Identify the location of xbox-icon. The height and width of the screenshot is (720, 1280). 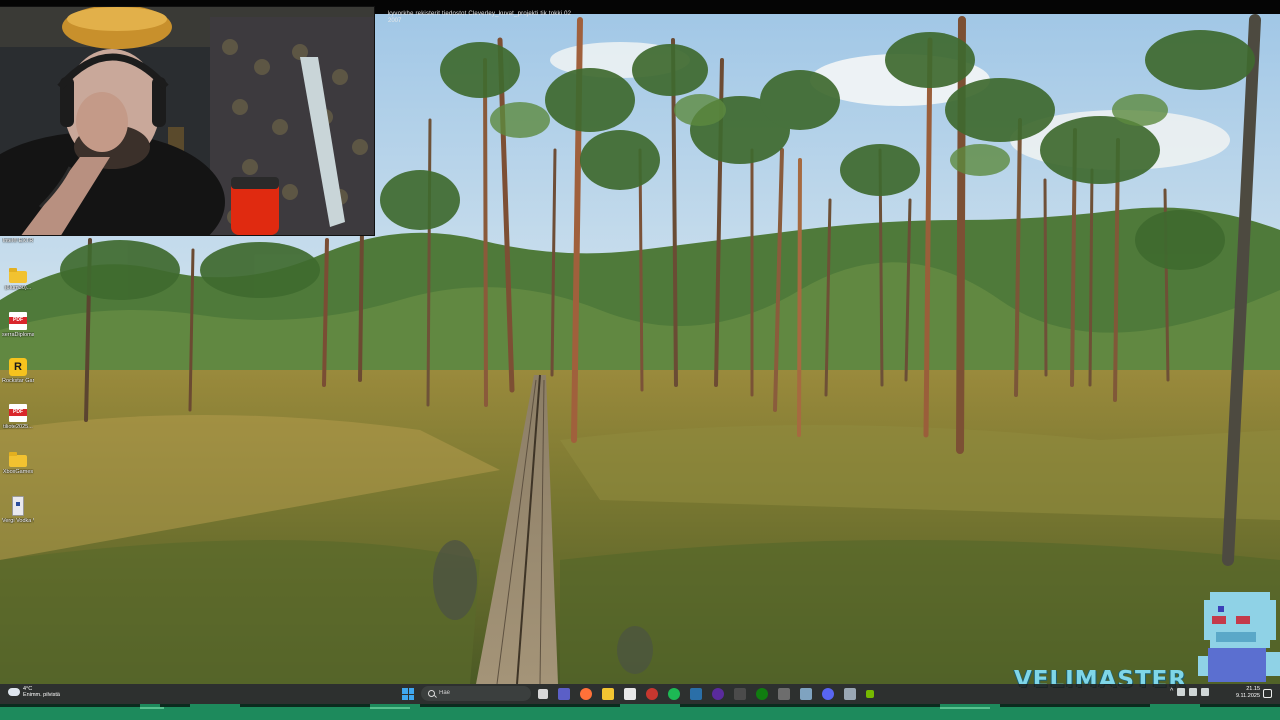
(762, 694).